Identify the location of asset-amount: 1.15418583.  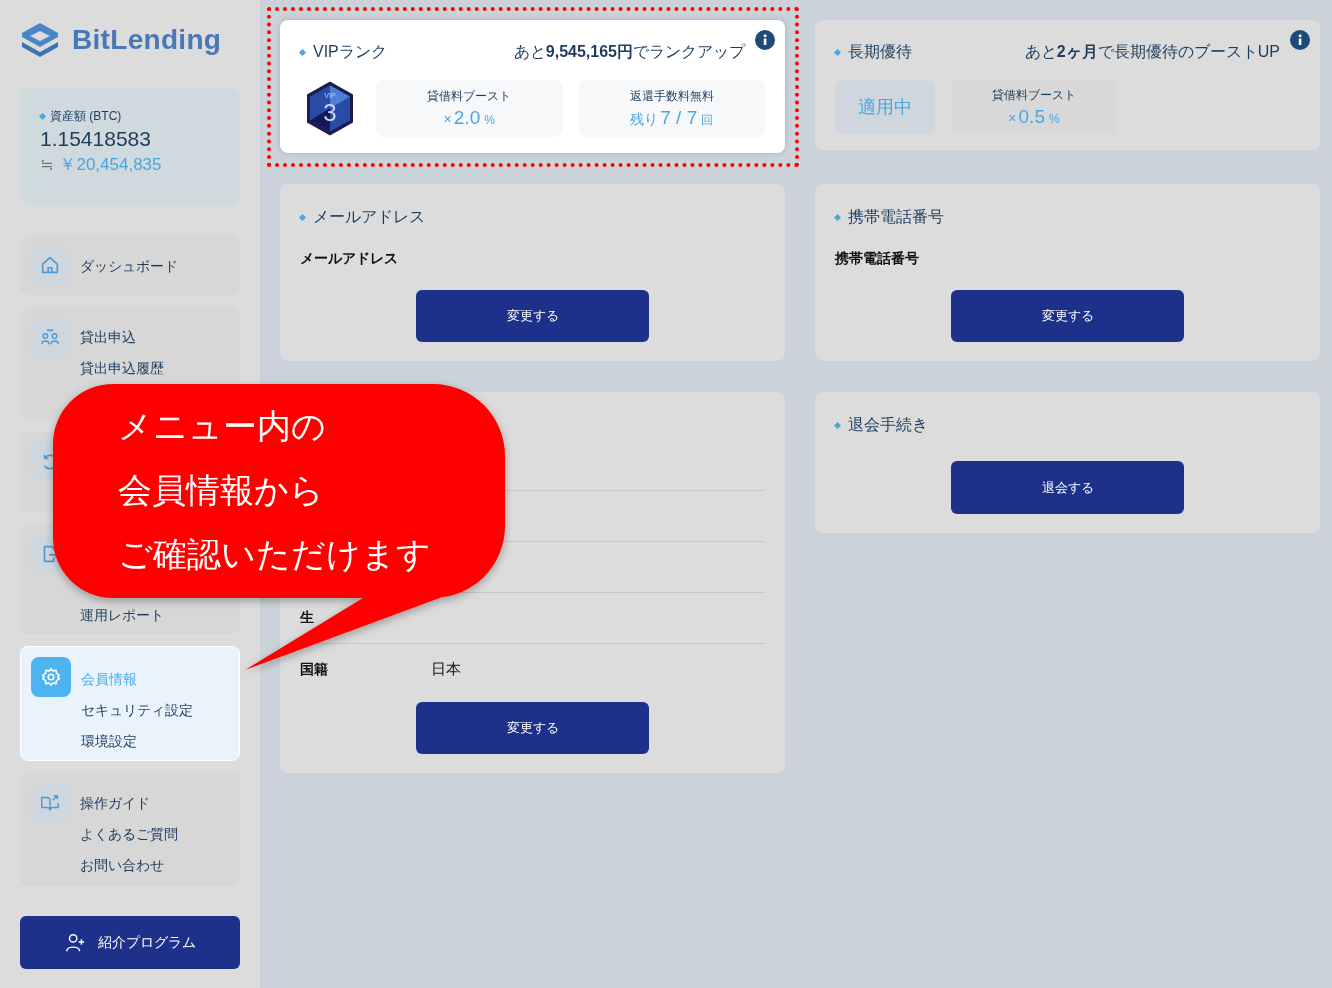
(96, 139).